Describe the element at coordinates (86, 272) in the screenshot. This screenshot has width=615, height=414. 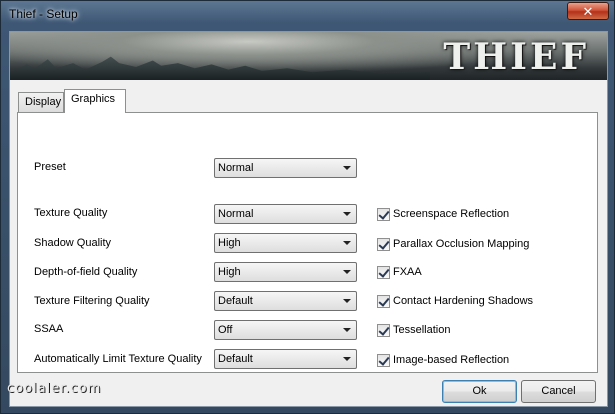
I see `depth-of-field-quality-label: Depth-of-field Quality` at that location.